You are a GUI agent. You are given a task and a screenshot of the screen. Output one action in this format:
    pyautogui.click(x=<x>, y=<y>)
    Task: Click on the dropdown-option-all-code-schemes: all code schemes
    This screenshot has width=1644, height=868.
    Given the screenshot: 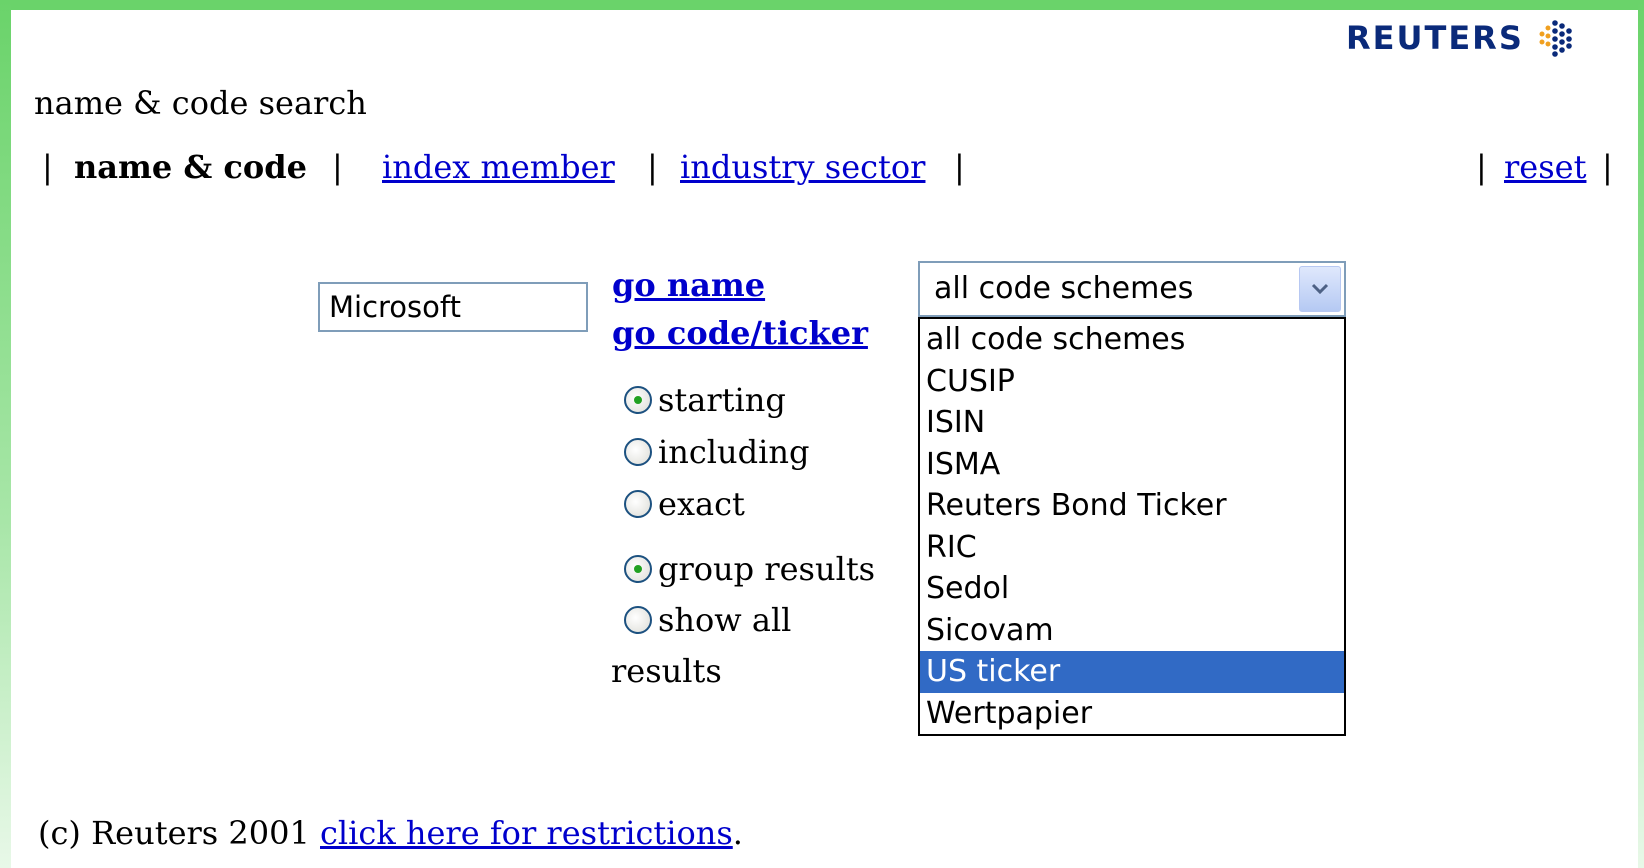 What is the action you would take?
    pyautogui.click(x=1132, y=340)
    